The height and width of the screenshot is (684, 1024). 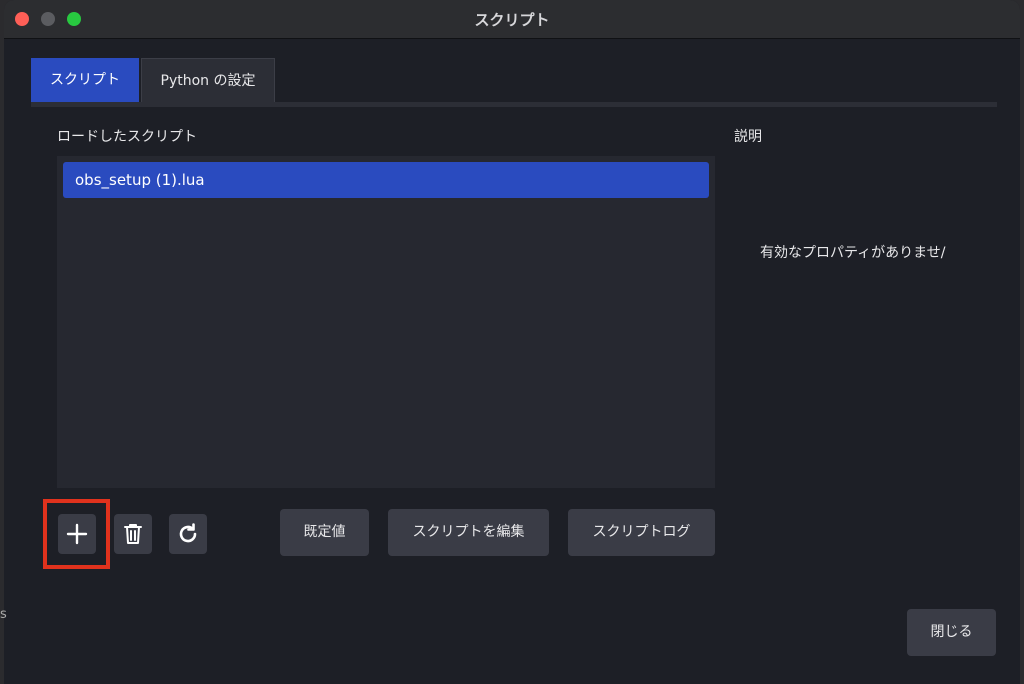 What do you see at coordinates (127, 137) in the screenshot?
I see `loaded-scripts-heading: ロードしたスクリプト` at bounding box center [127, 137].